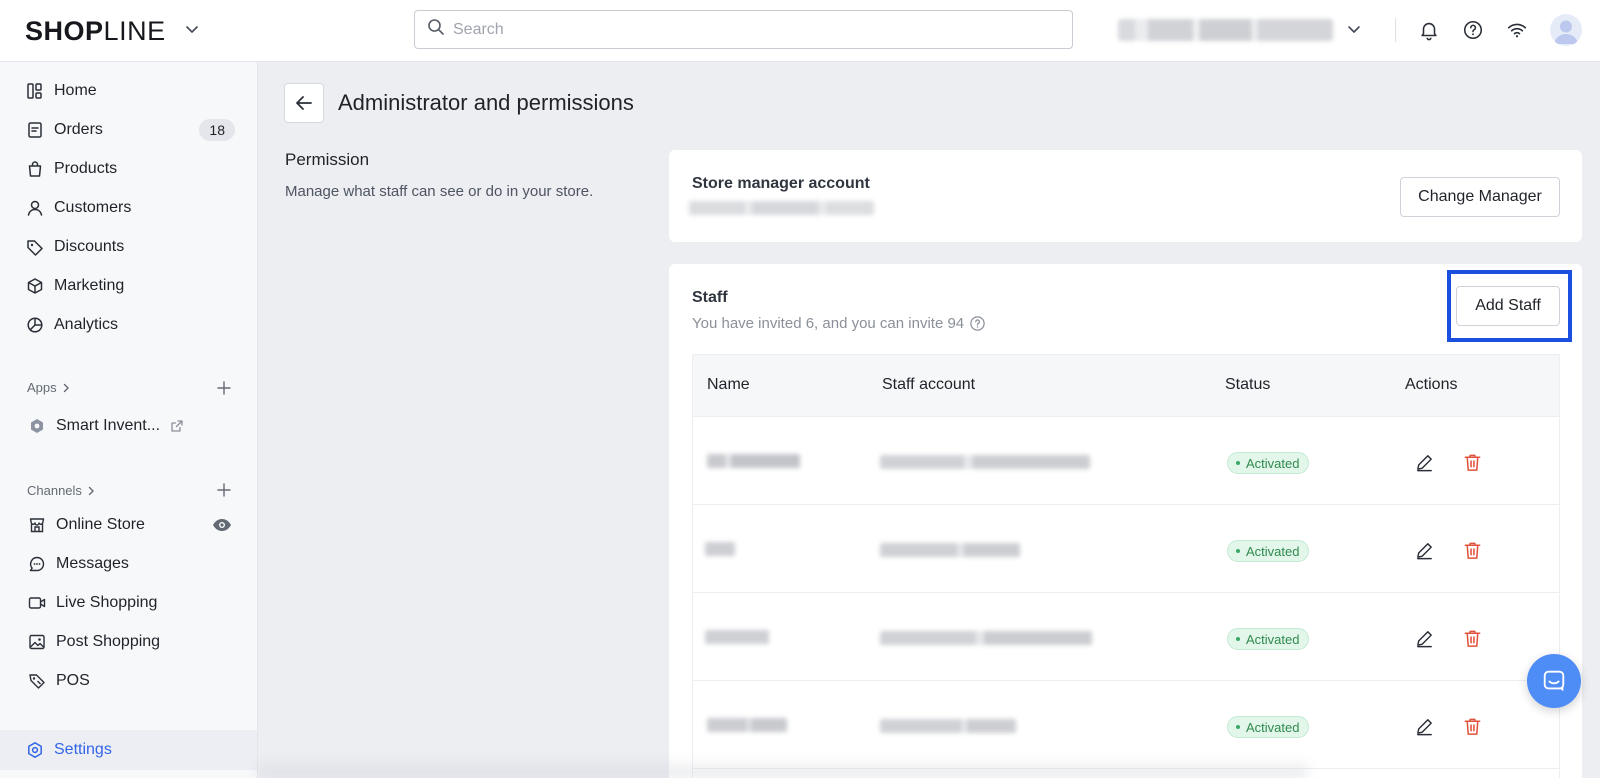 This screenshot has height=778, width=1600. Describe the element at coordinates (1566, 30) in the screenshot. I see `avatar` at that location.